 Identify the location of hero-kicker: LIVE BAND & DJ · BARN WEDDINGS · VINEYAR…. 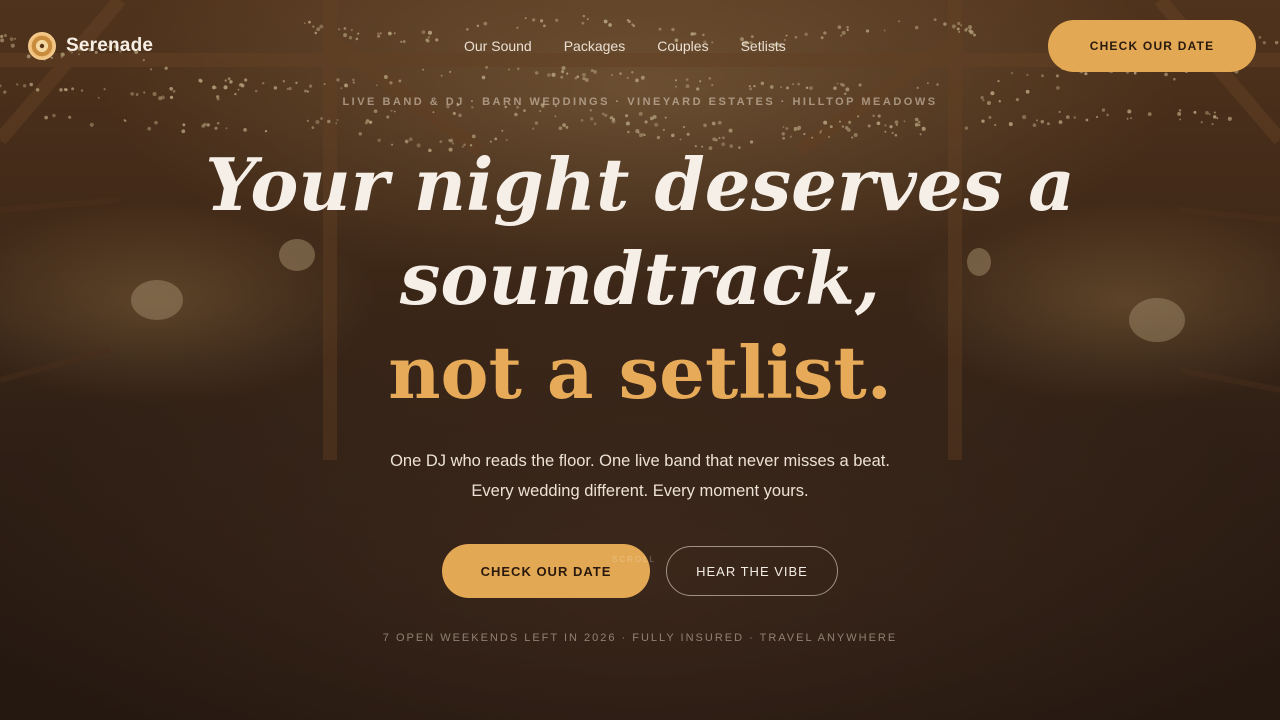
(640, 102).